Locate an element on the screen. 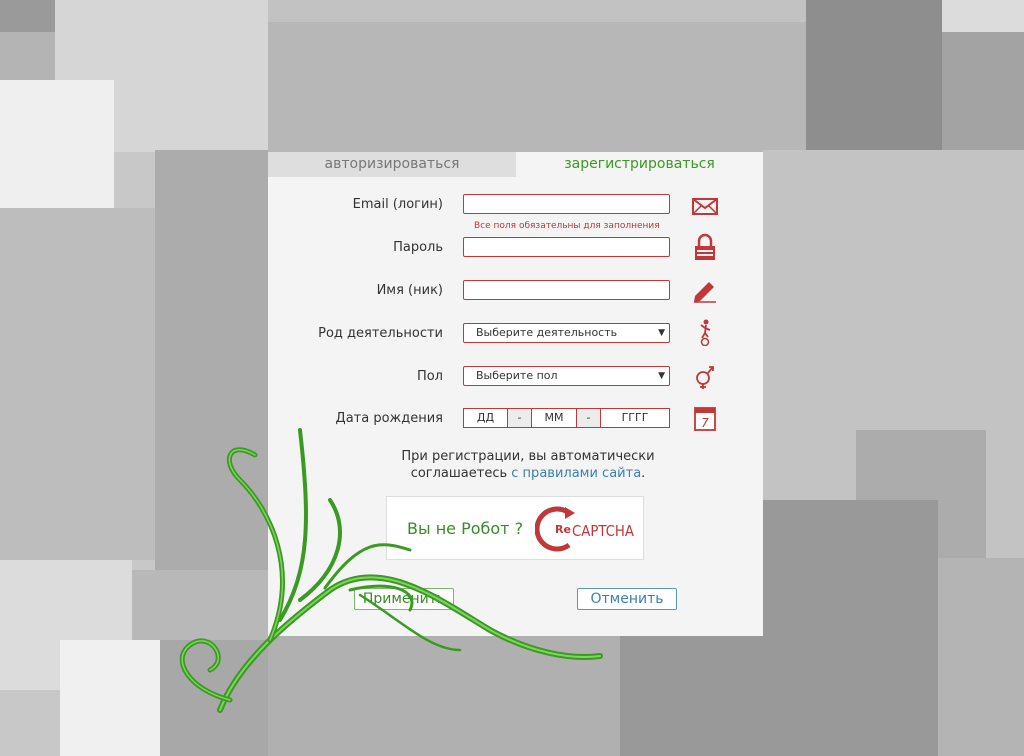 The image size is (1024, 756). calendar-day: 7 is located at coordinates (705, 423).